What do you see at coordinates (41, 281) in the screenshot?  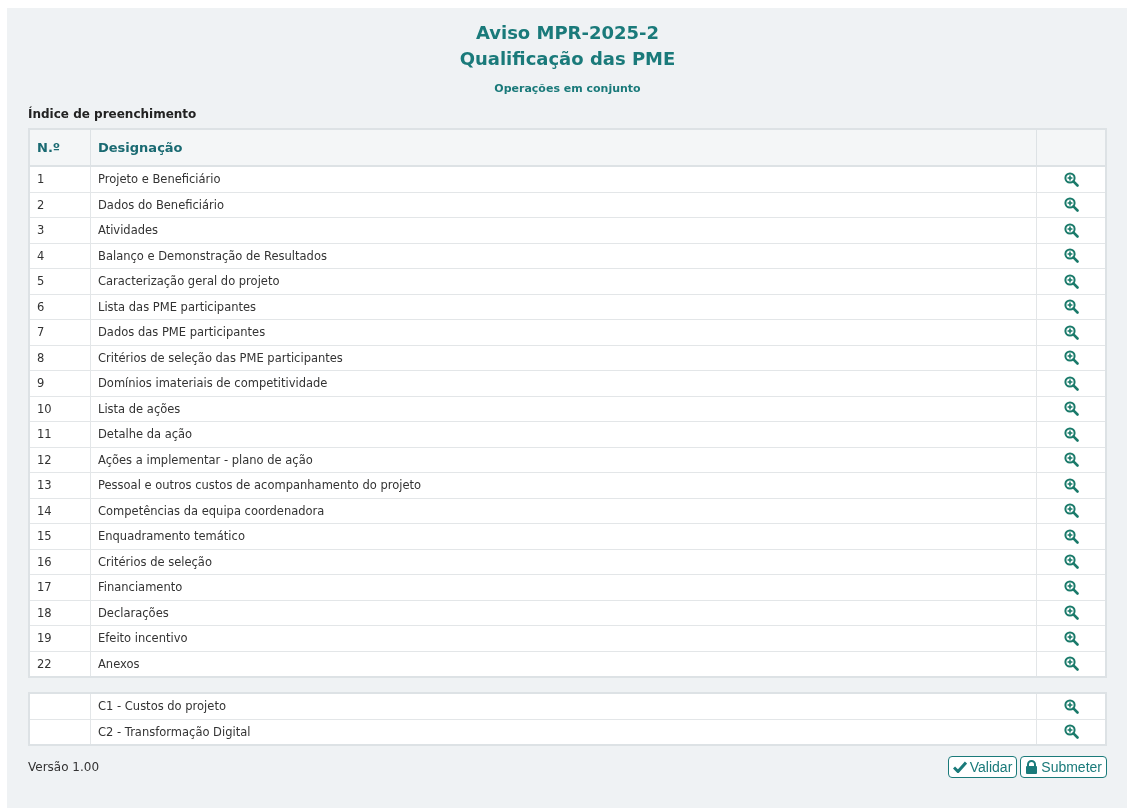 I see `row-number: 5` at bounding box center [41, 281].